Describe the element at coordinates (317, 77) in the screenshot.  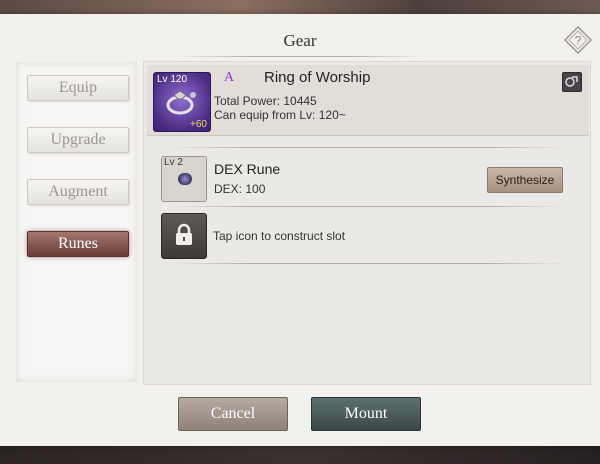
I see `item-name: Ring of Worship` at that location.